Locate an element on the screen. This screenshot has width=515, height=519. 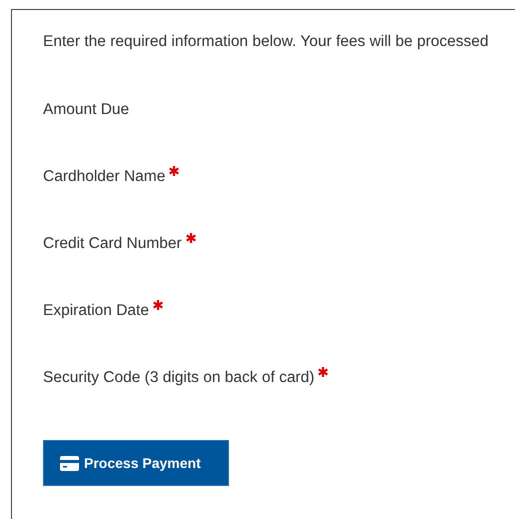
credit-card-icon is located at coordinates (69, 463).